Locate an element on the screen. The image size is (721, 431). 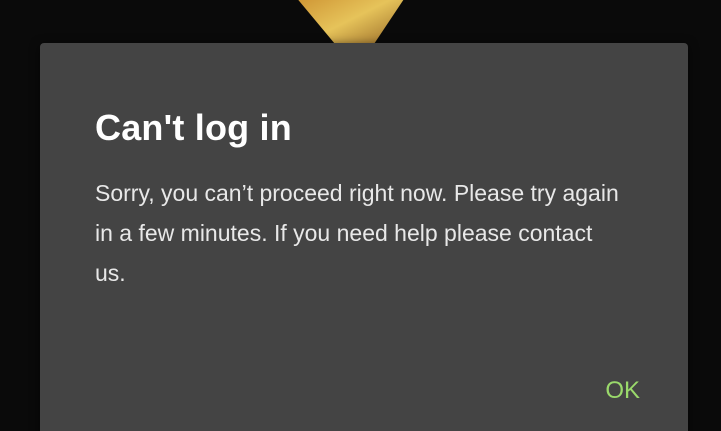
ok-button: OK is located at coordinates (622, 391).